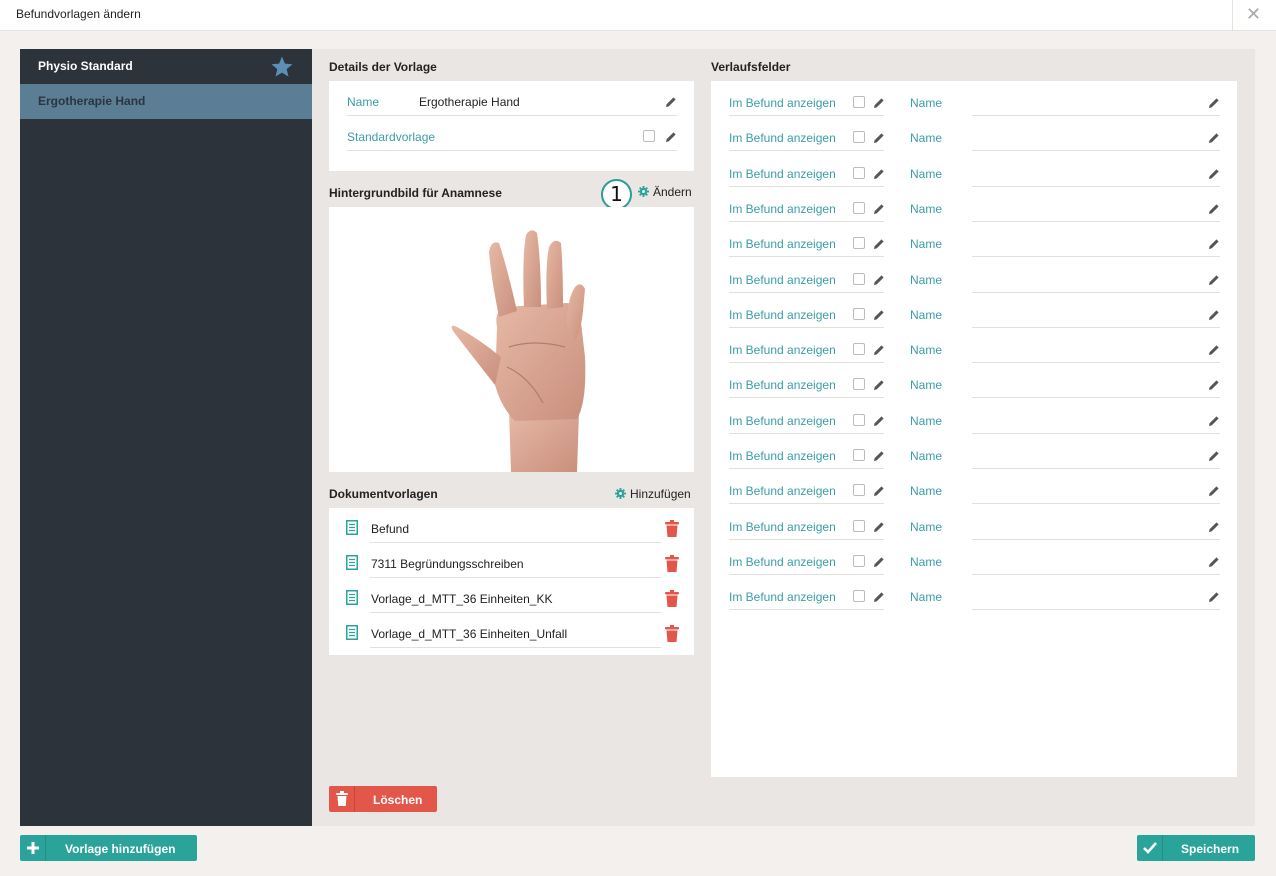 This screenshot has width=1276, height=876. What do you see at coordinates (751, 67) in the screenshot?
I see `verlauf-title: Verlaufsfelder` at bounding box center [751, 67].